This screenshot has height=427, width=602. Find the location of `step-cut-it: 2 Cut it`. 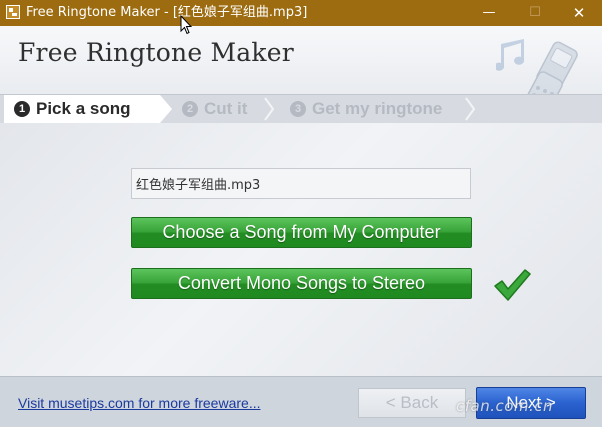

step-cut-it: 2 Cut it is located at coordinates (214, 109).